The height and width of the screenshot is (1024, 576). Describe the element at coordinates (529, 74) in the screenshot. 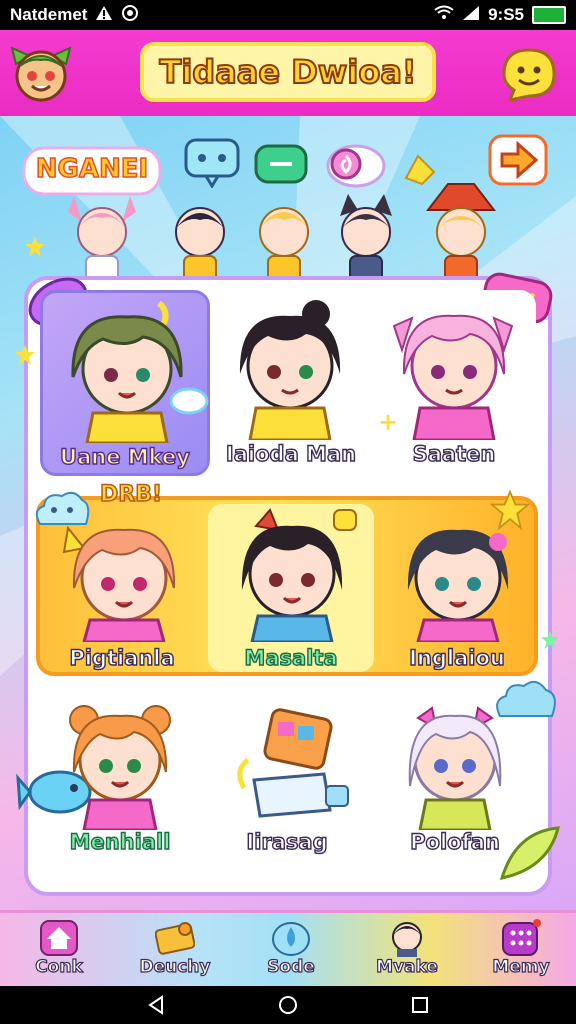

I see `chat-smiley-icon` at that location.